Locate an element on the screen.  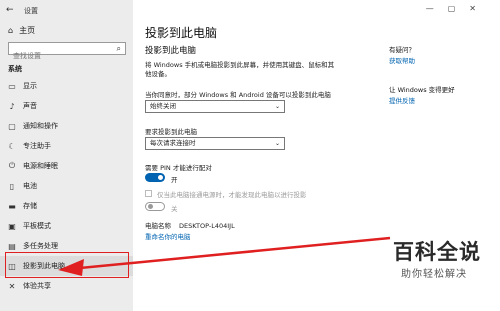
sidebar-item-label: 电池 is located at coordinates (30, 186).